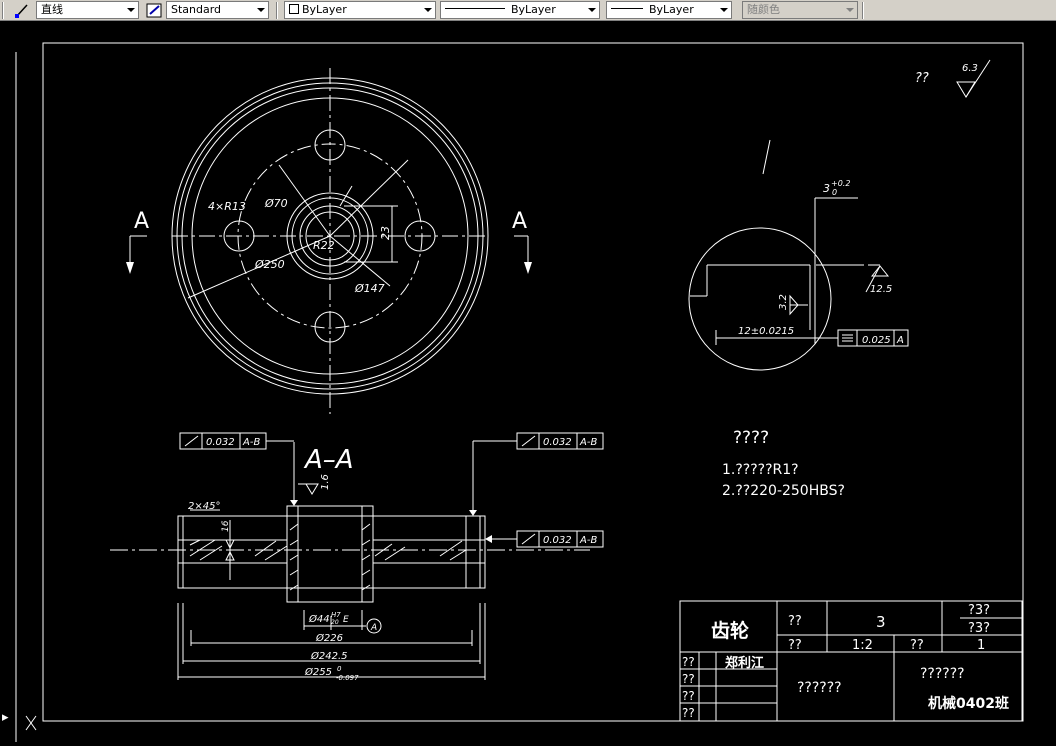 The width and height of the screenshot is (1056, 746). What do you see at coordinates (329, 638) in the screenshot?
I see `dim-d226: Ø226` at bounding box center [329, 638].